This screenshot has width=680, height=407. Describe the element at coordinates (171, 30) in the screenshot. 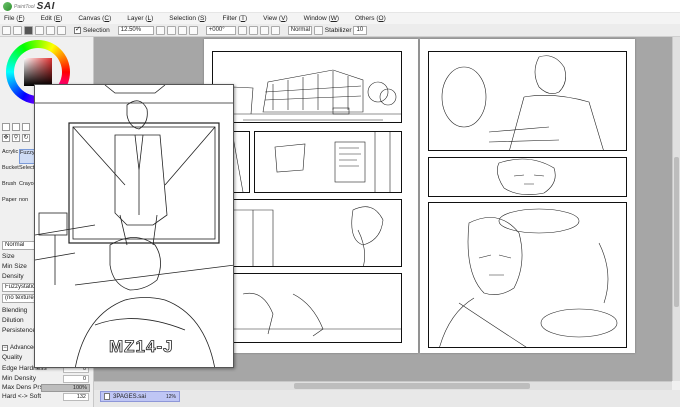

I see `zoom-out-button` at that location.